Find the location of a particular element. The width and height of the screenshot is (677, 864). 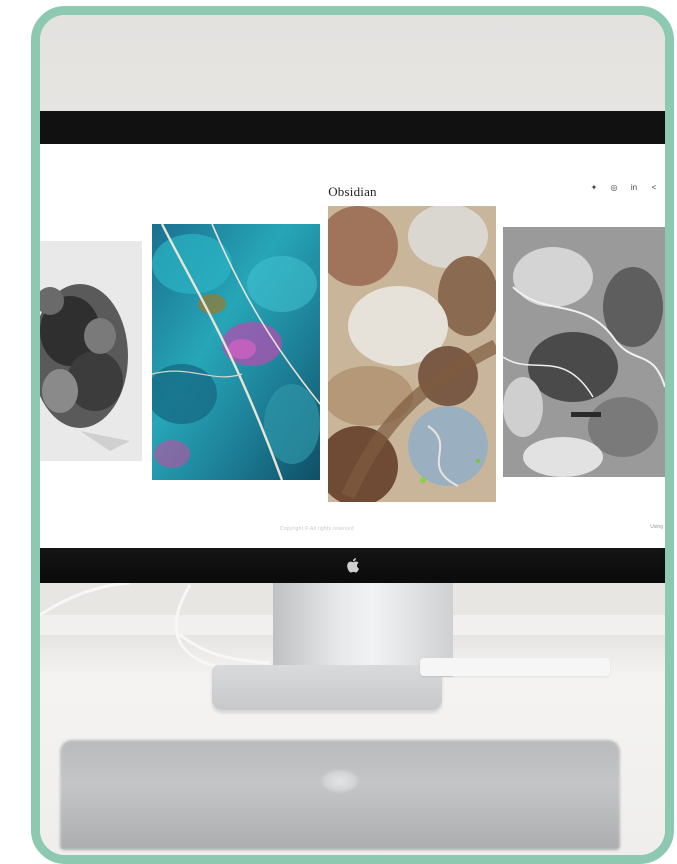

site-title-wrap: Obsidian is located at coordinates (352, 192).